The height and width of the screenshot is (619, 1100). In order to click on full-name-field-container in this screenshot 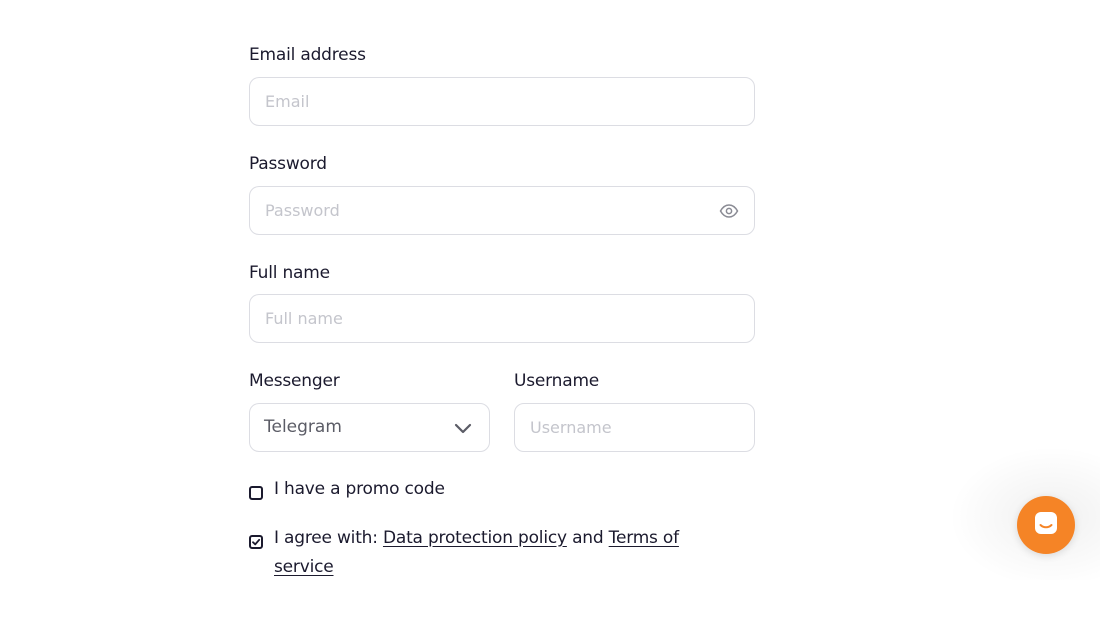, I will do `click(502, 318)`.